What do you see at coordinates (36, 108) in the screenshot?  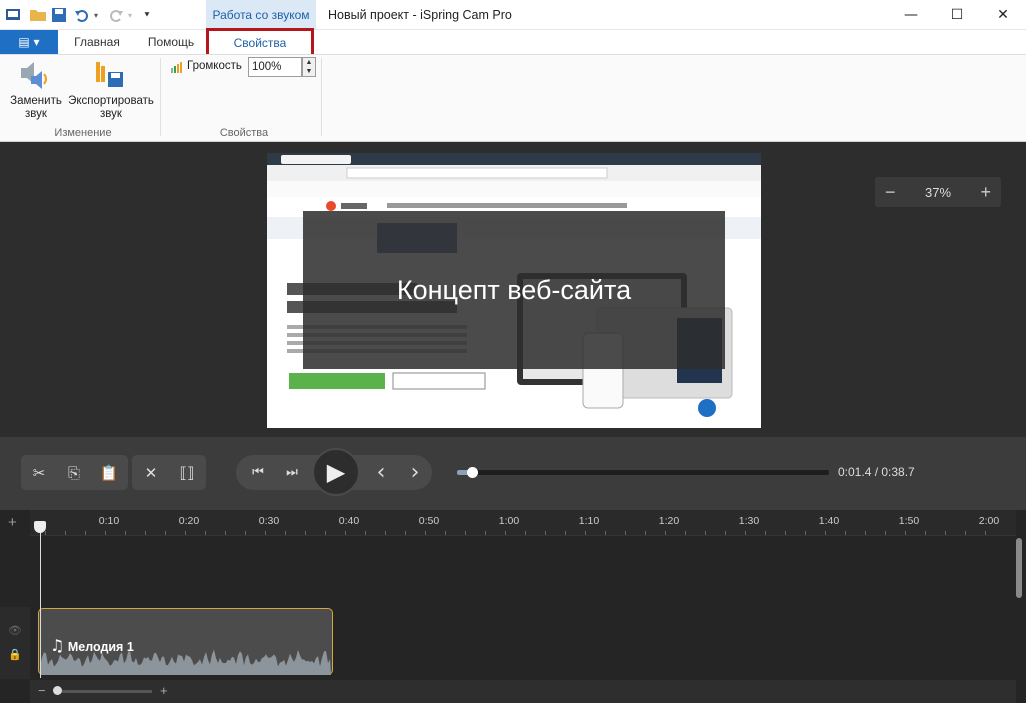 I see `replace-sound-button: Заменить звук` at bounding box center [36, 108].